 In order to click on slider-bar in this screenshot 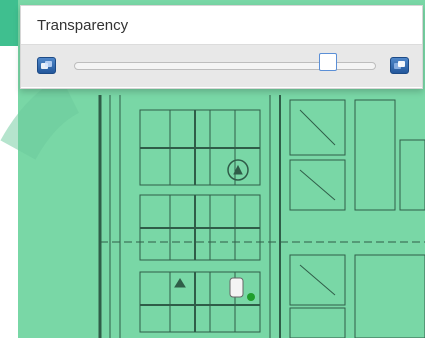, I will do `click(221, 65)`.